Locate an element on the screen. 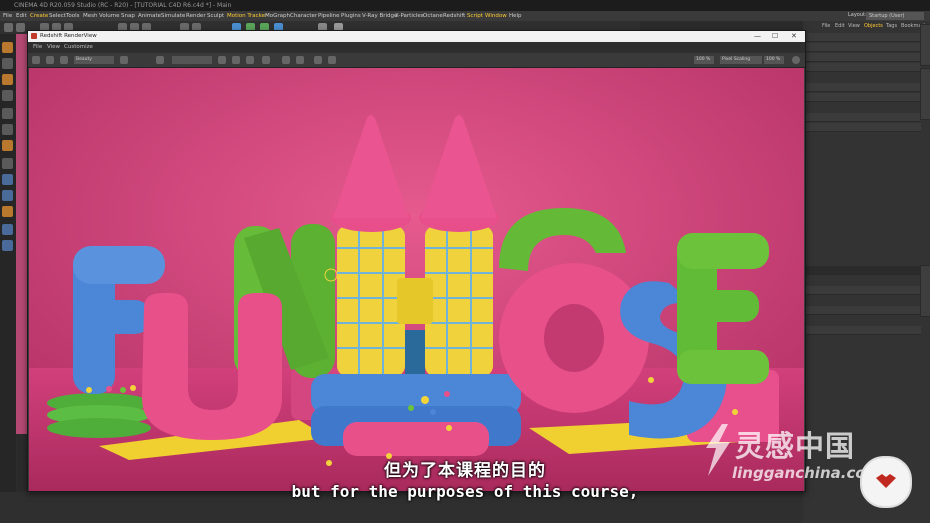  history-icon is located at coordinates (318, 60).